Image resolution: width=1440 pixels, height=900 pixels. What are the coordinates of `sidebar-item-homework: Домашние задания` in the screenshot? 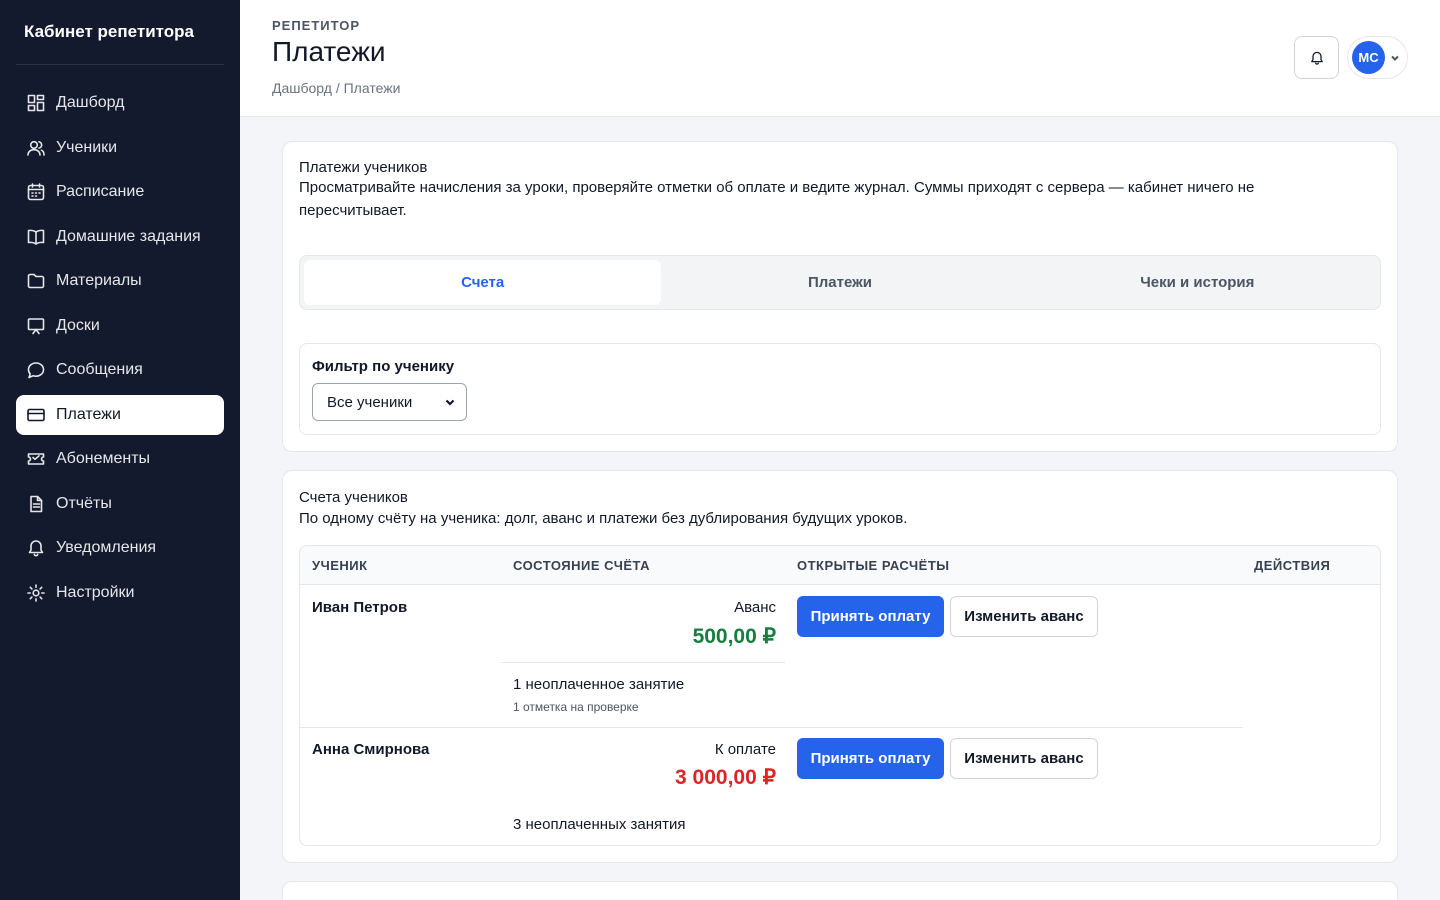 It's located at (120, 237).